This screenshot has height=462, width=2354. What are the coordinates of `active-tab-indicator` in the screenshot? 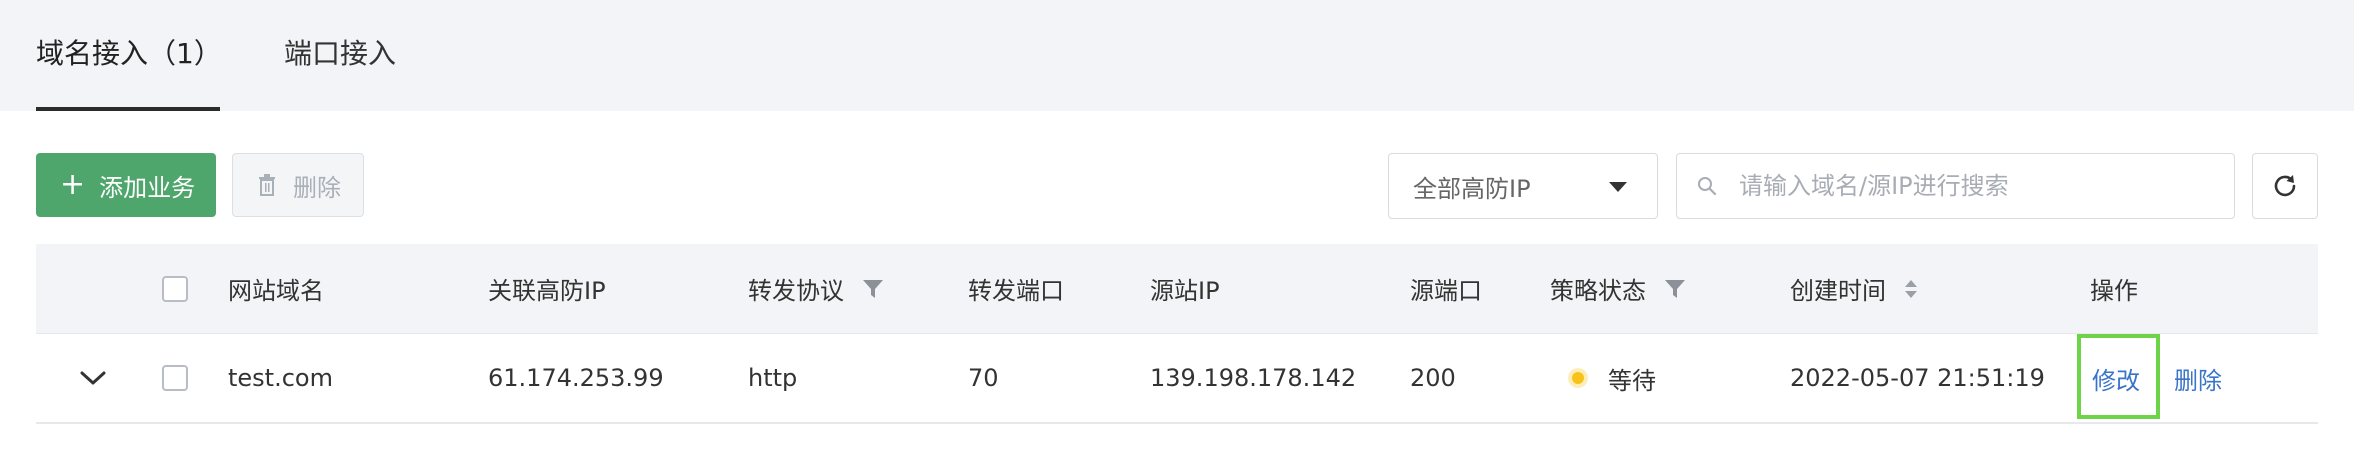 It's located at (128, 109).